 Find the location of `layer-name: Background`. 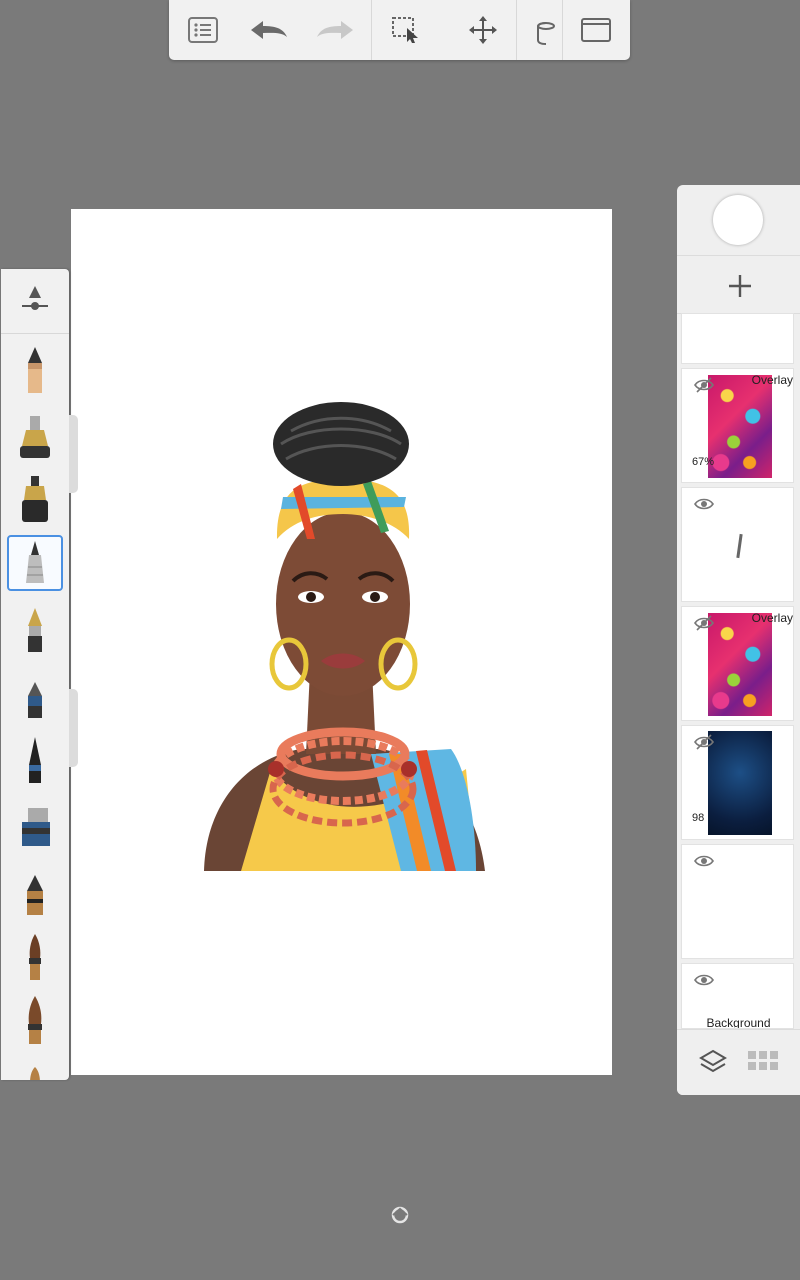

layer-name: Background is located at coordinates (738, 1022).